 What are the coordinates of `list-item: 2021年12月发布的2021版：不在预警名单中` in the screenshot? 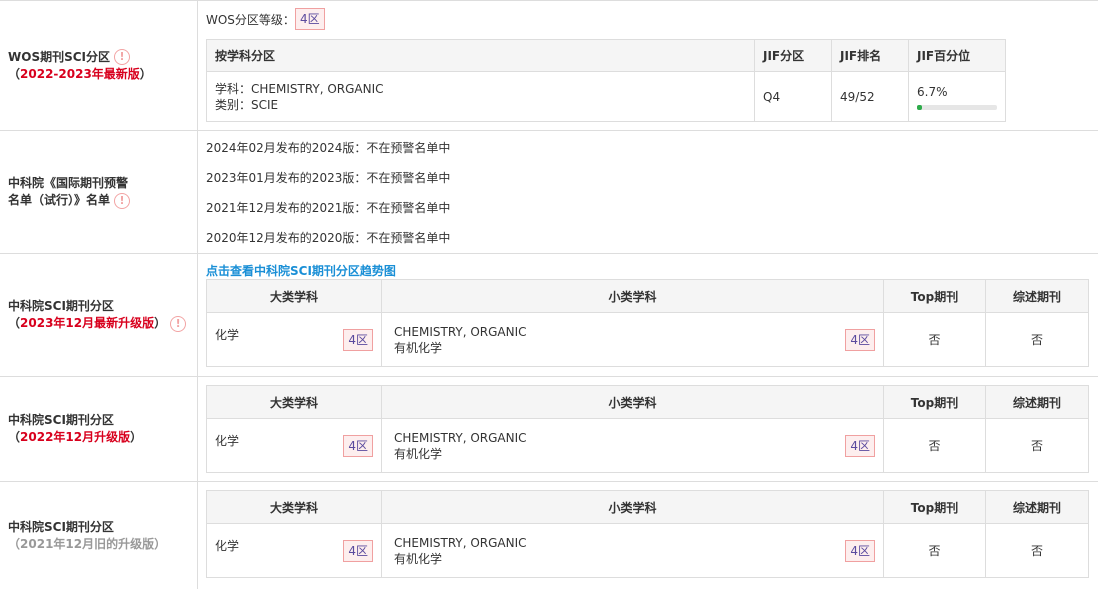 It's located at (328, 208).